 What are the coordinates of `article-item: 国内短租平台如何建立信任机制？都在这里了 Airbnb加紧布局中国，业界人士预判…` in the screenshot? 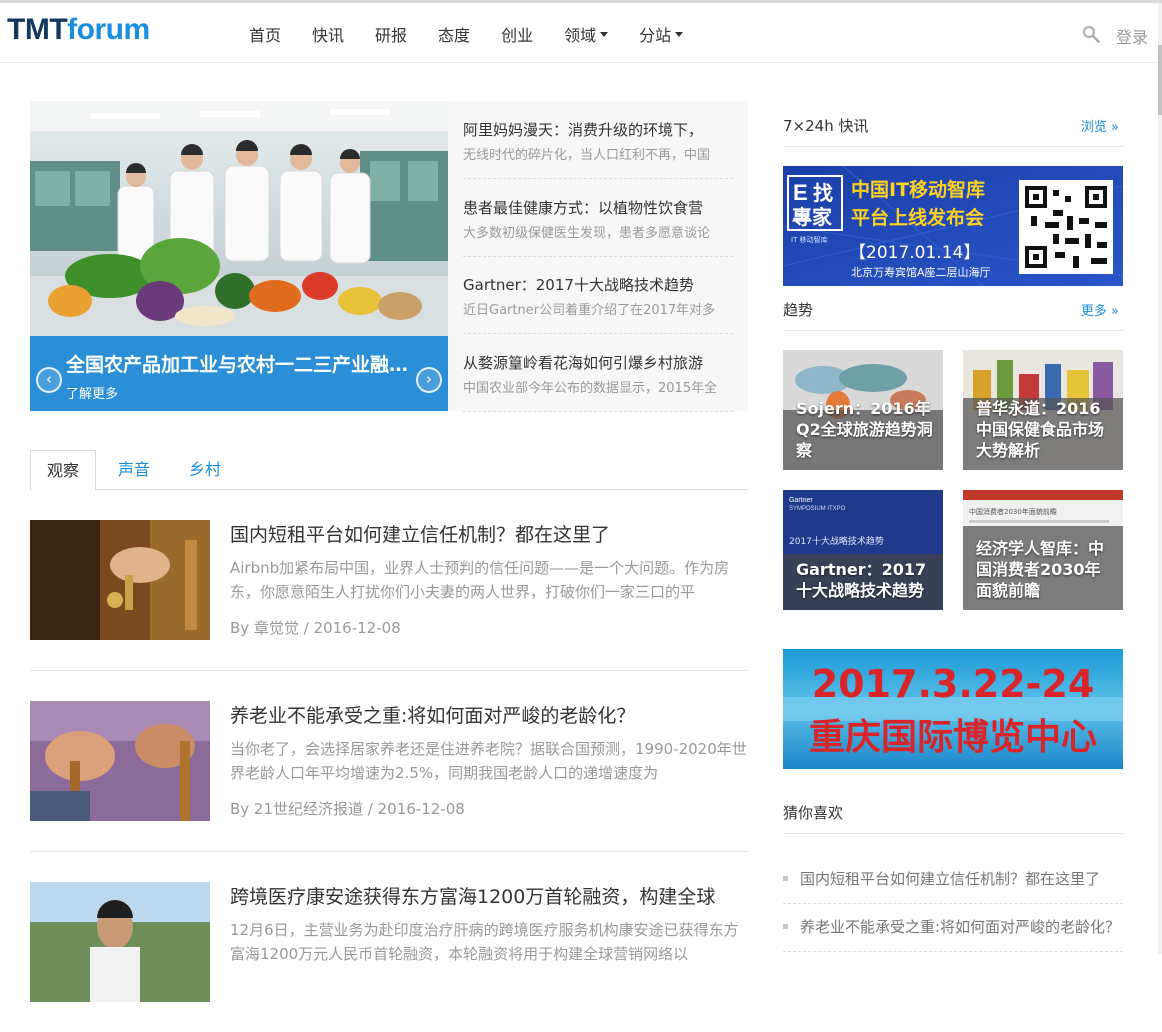 It's located at (389, 595).